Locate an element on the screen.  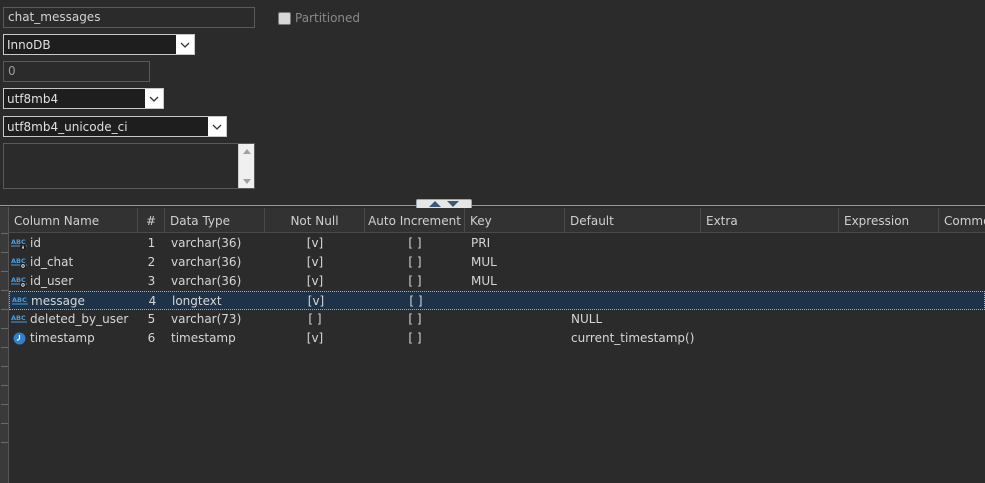
header-default: Default is located at coordinates (633, 220).